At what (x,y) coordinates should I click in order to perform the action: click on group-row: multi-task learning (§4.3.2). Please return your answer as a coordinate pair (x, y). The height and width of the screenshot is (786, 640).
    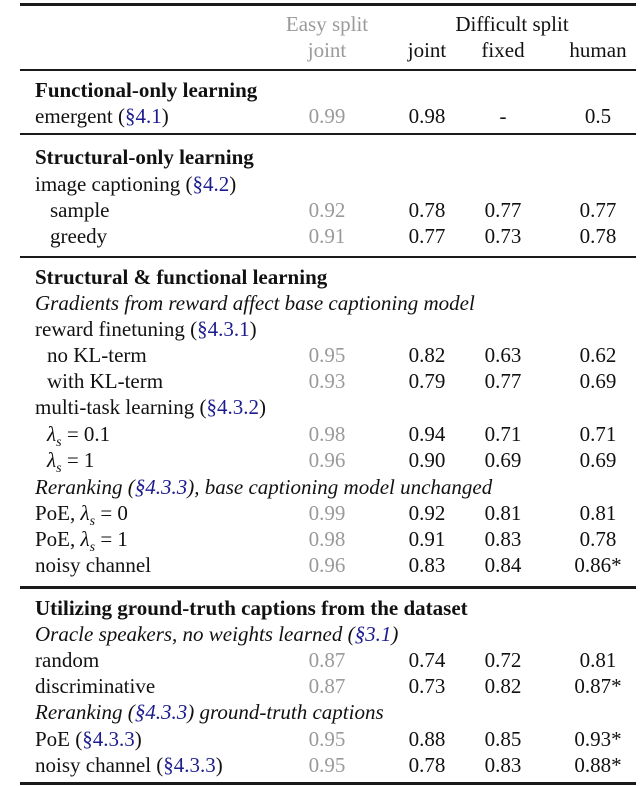
    Looking at the image, I should click on (320, 407).